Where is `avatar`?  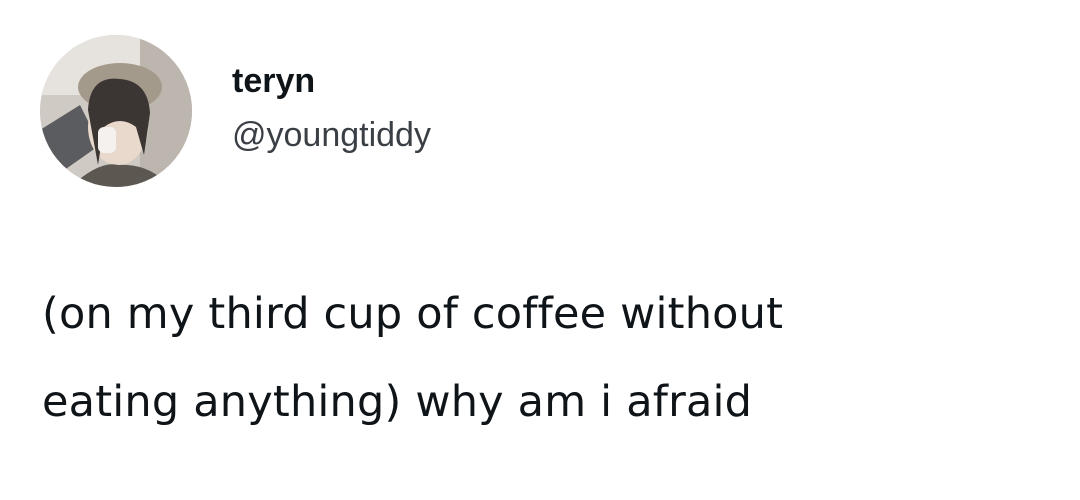
avatar is located at coordinates (116, 111).